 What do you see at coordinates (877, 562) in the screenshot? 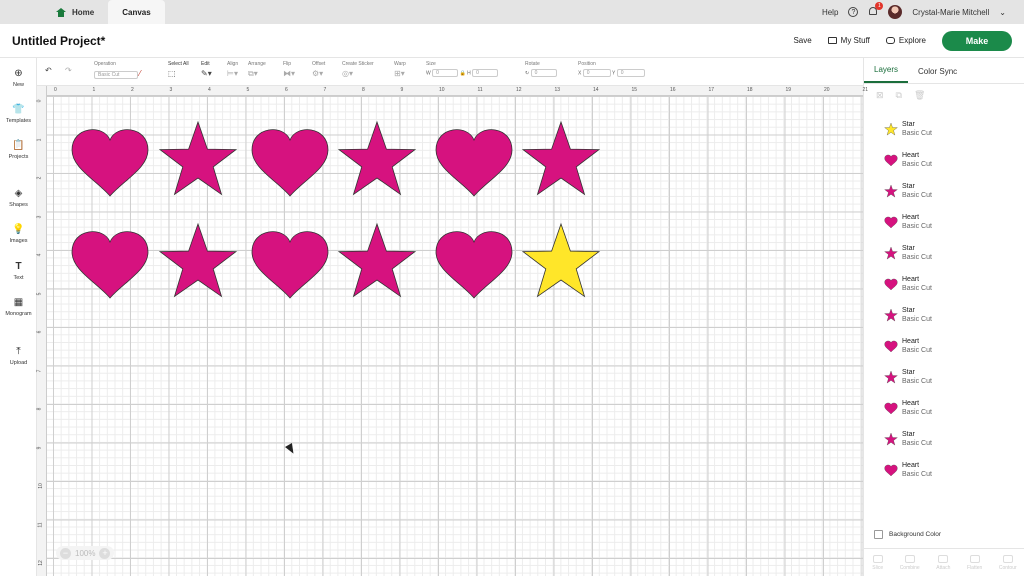
I see `slice-button: Slice` at bounding box center [877, 562].